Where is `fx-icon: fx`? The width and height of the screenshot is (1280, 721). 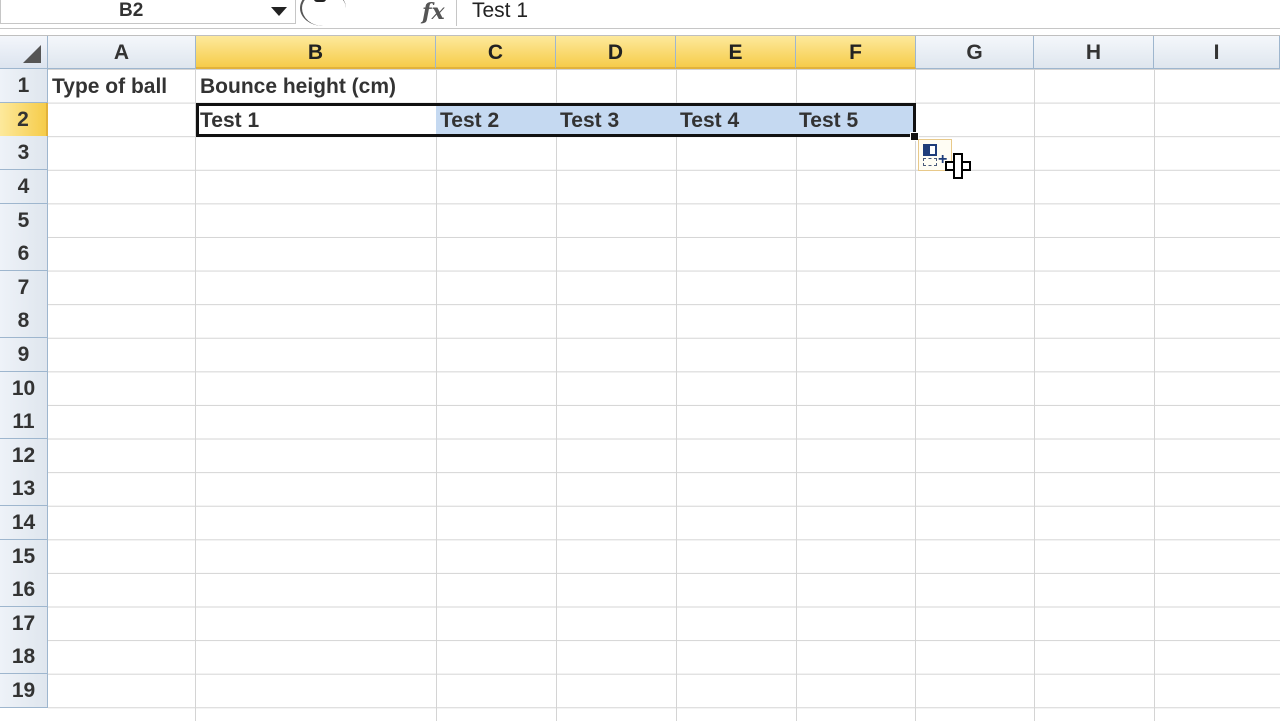
fx-icon: fx is located at coordinates (433, 12).